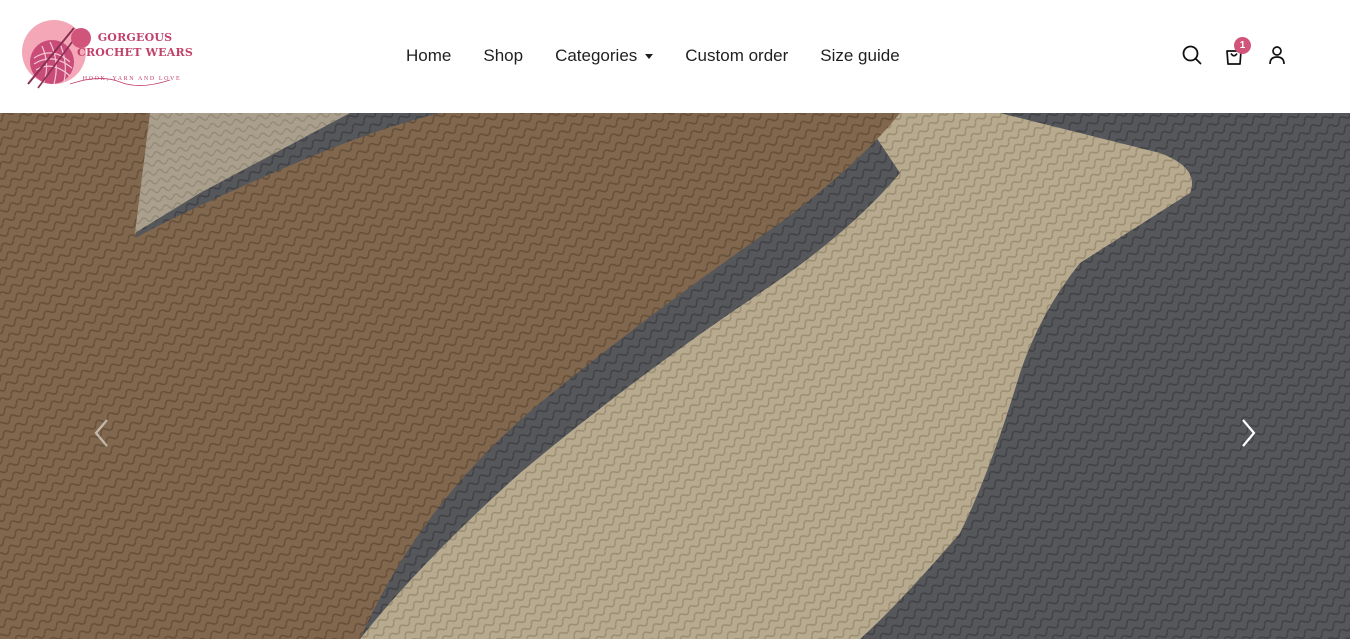 This screenshot has width=1350, height=639. I want to click on carousel-next-button, so click(1248, 433).